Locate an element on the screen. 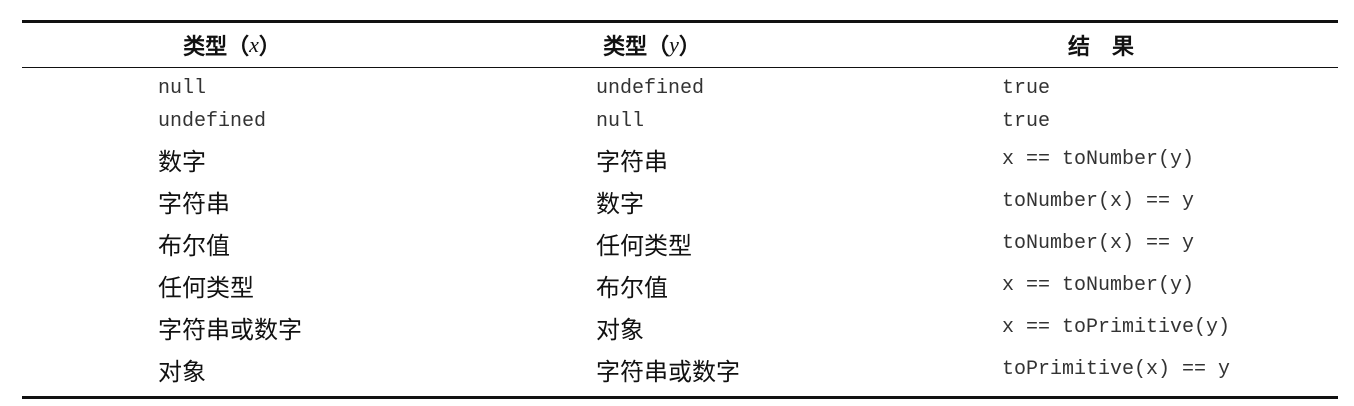 This screenshot has height=406, width=1354. table-row: 布尔值 任何类型 toNumber(x) == y is located at coordinates (680, 243).